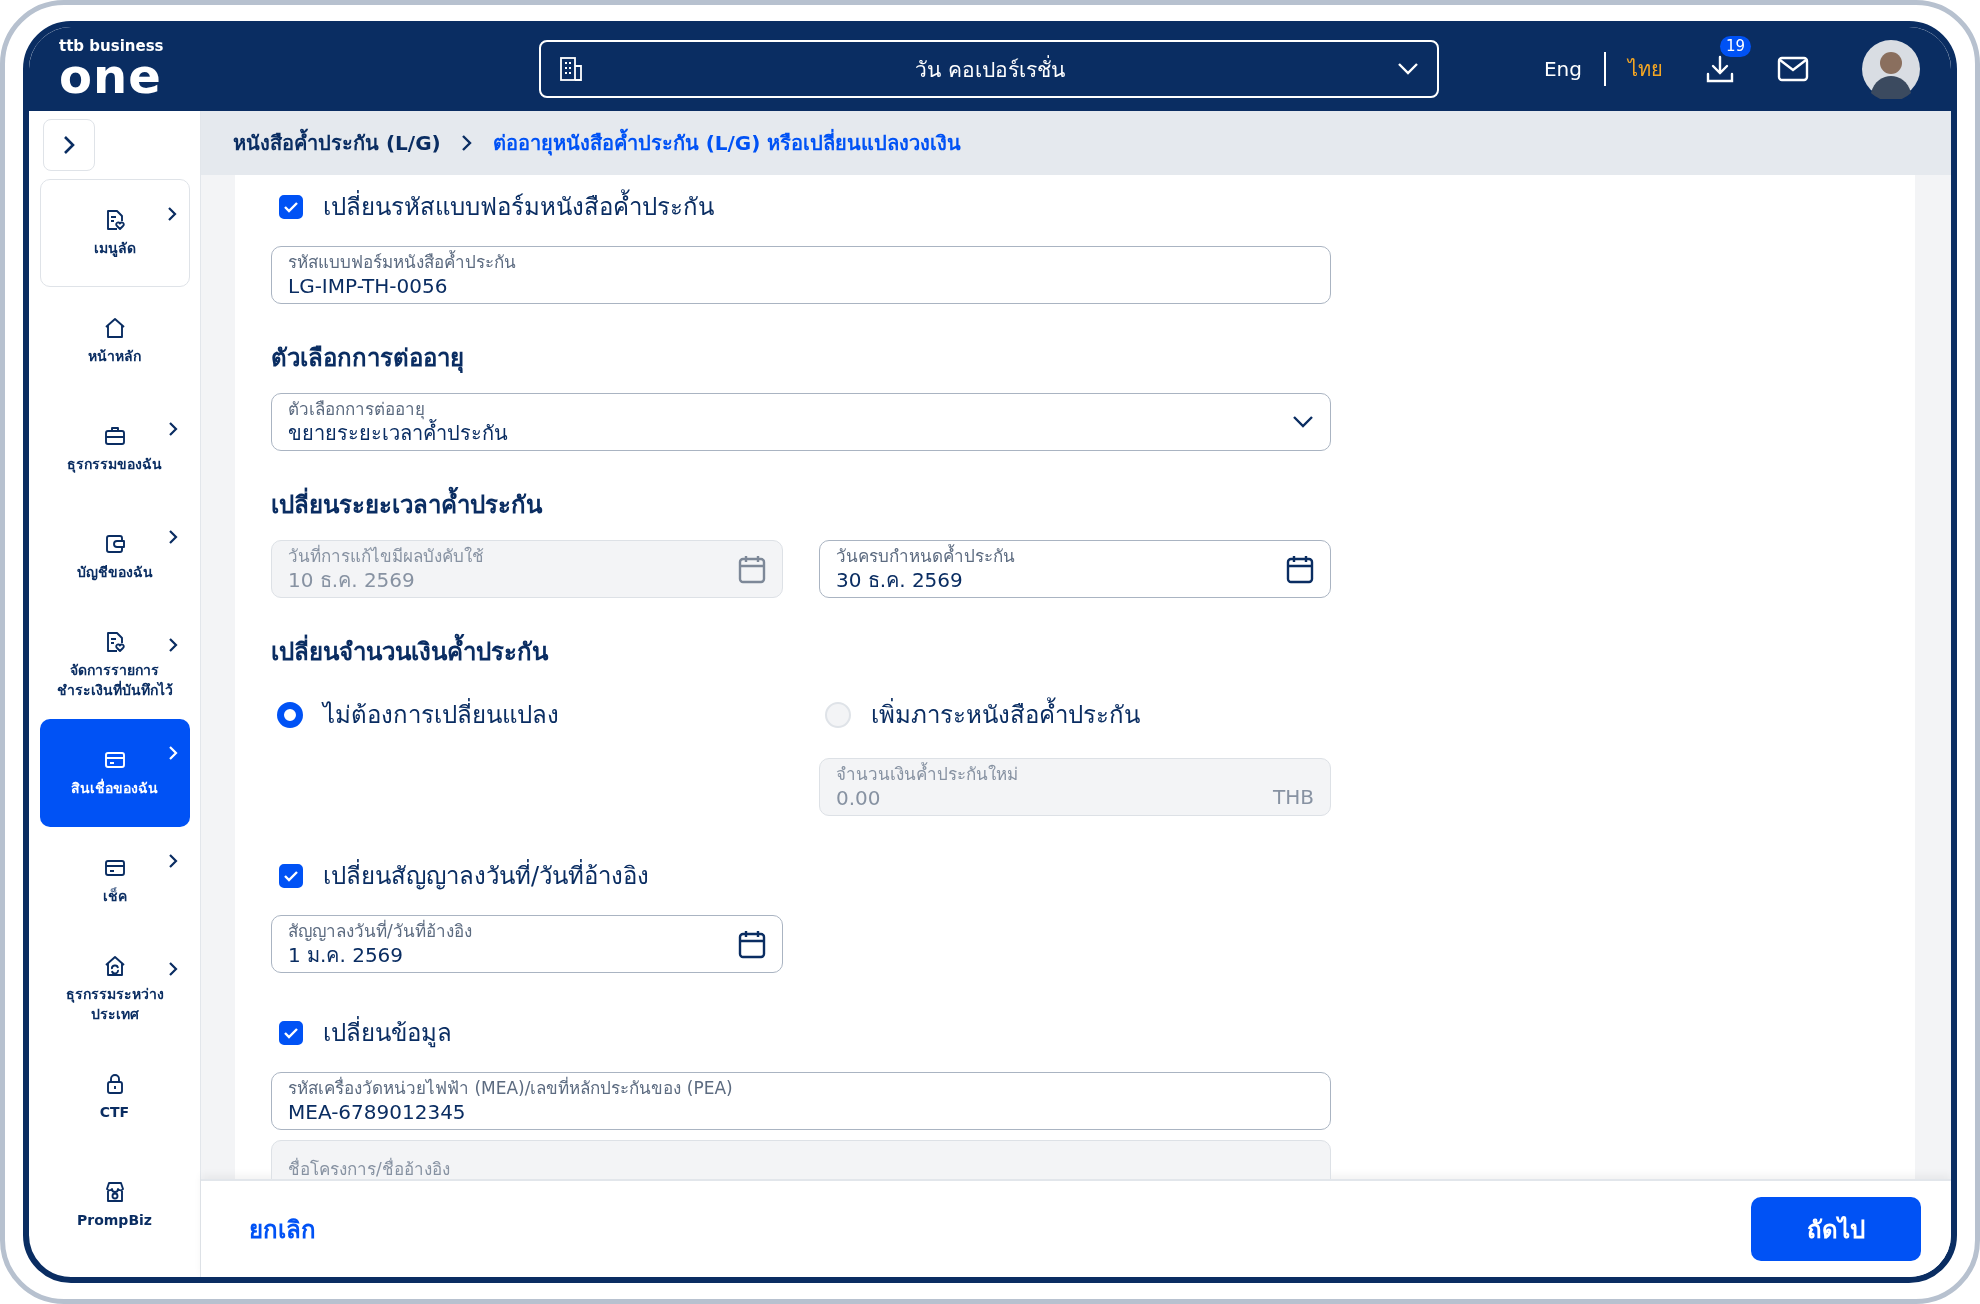  I want to click on text-field: รหัสเครื่องวัดหน่วยไฟฟ้า (MEA)/เลขที่หลักประกันของ (PEA) MEA-6789012345, so click(801, 1101).